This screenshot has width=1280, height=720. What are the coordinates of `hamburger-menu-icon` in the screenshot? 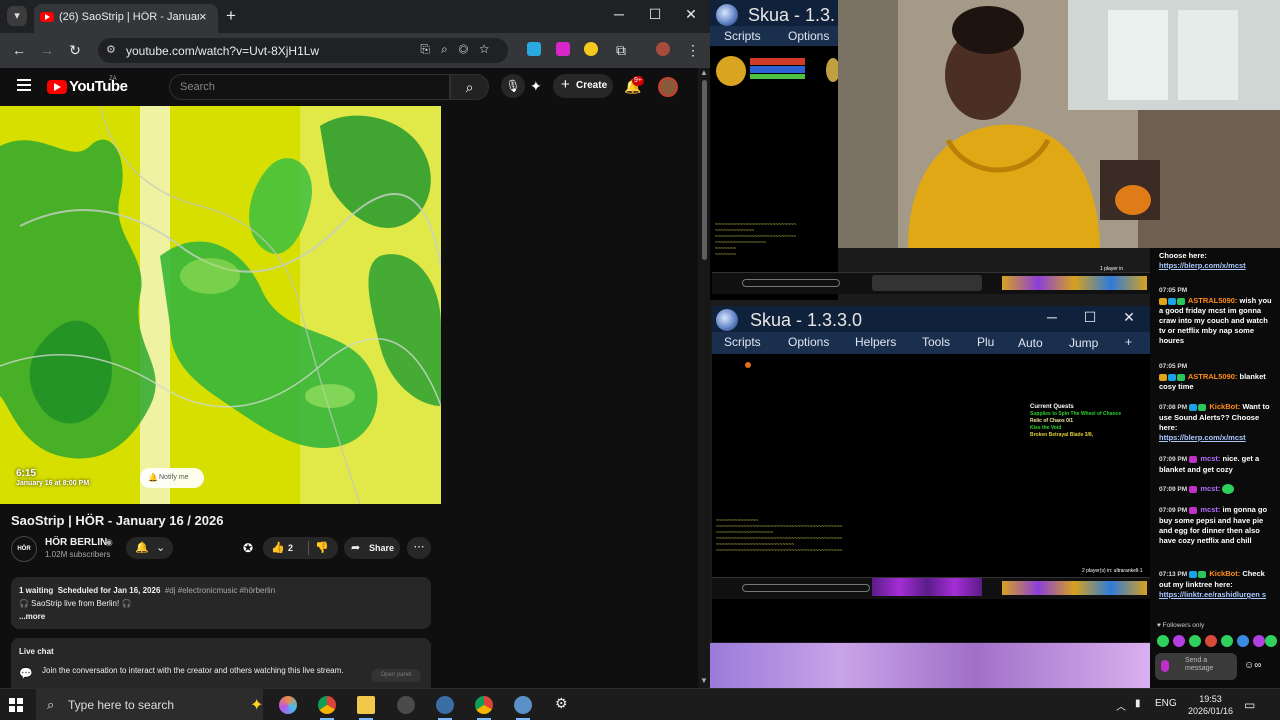 It's located at (24, 85).